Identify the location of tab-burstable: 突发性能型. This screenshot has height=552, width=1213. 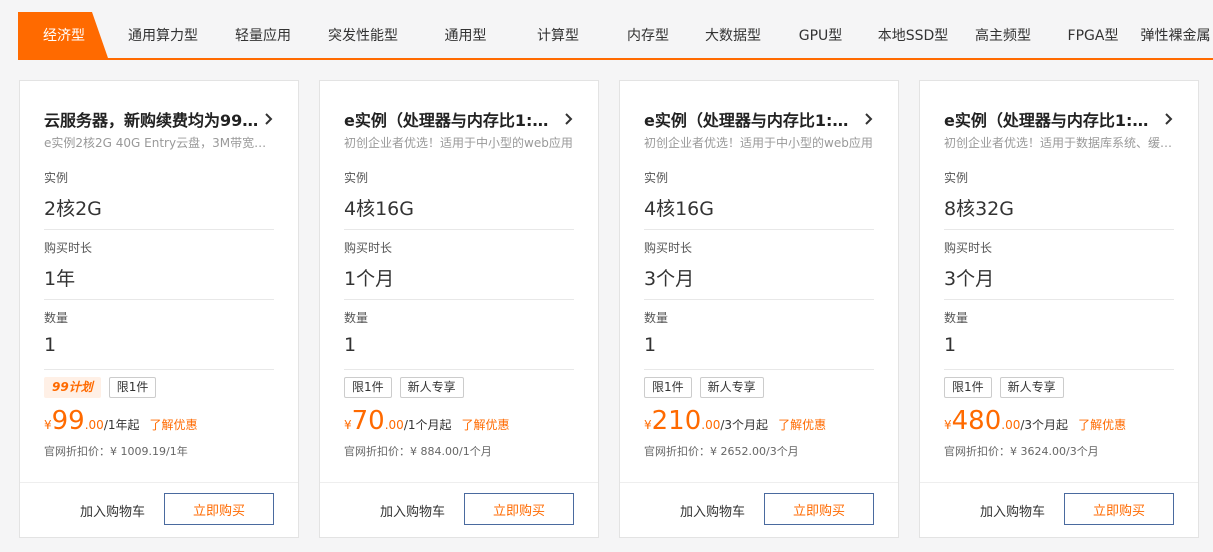
(363, 35).